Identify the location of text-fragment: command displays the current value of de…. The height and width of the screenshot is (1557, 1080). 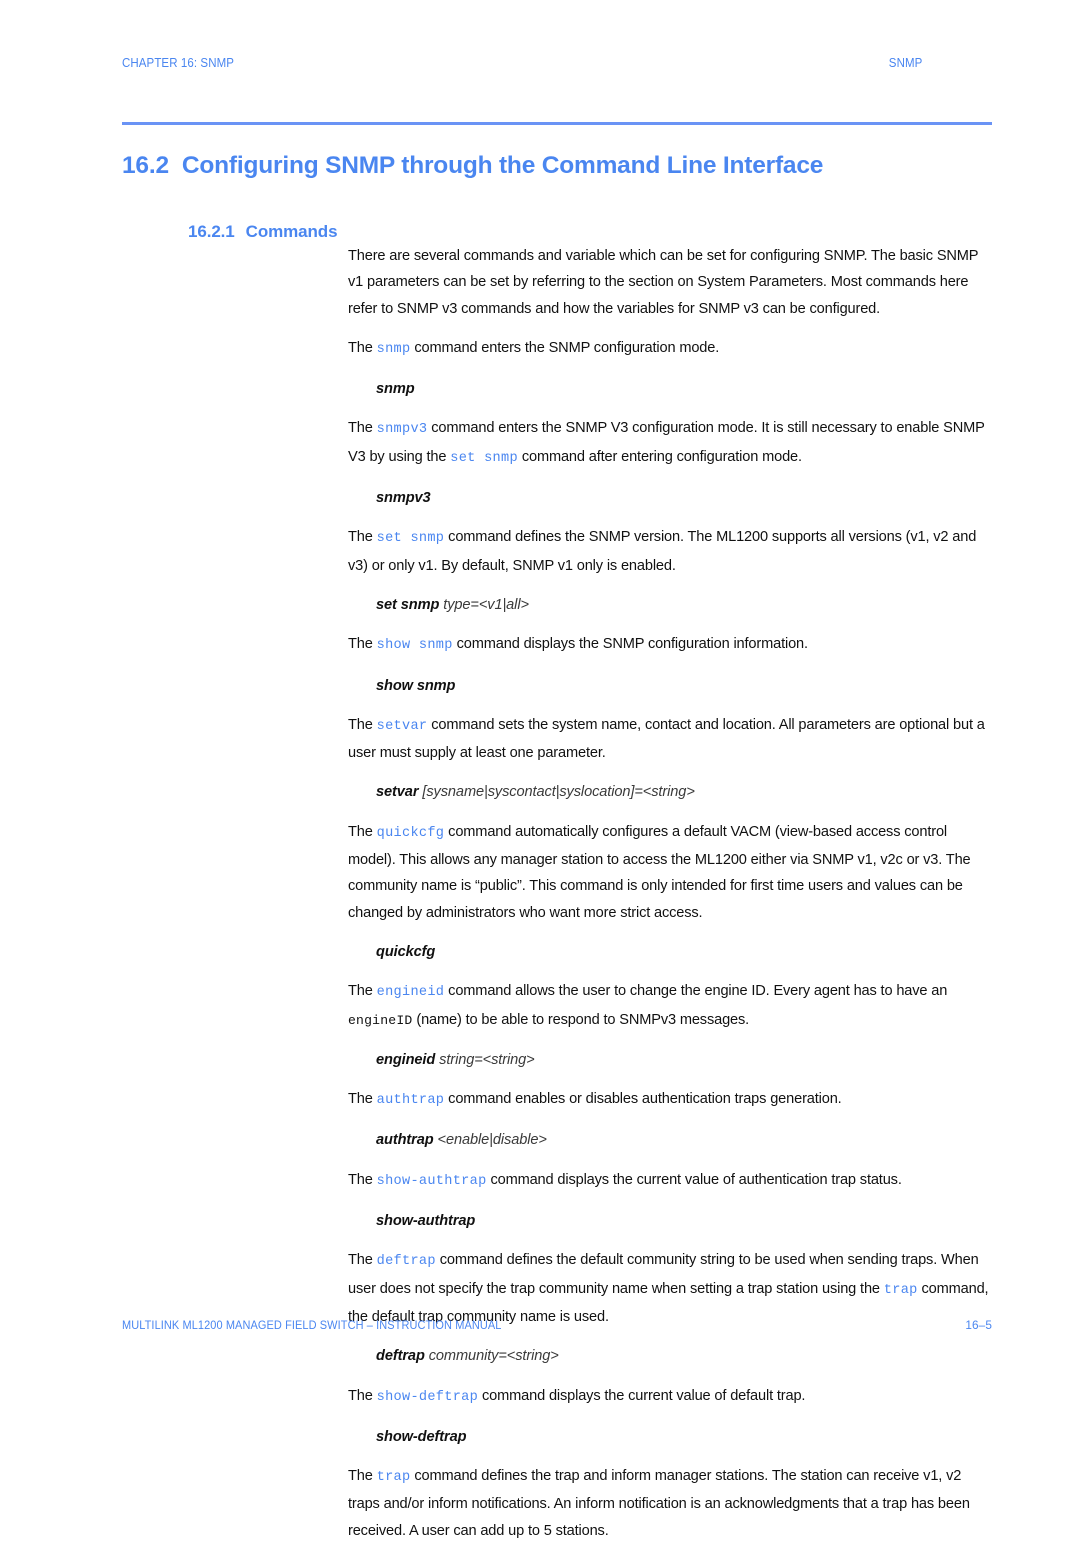
(642, 1395).